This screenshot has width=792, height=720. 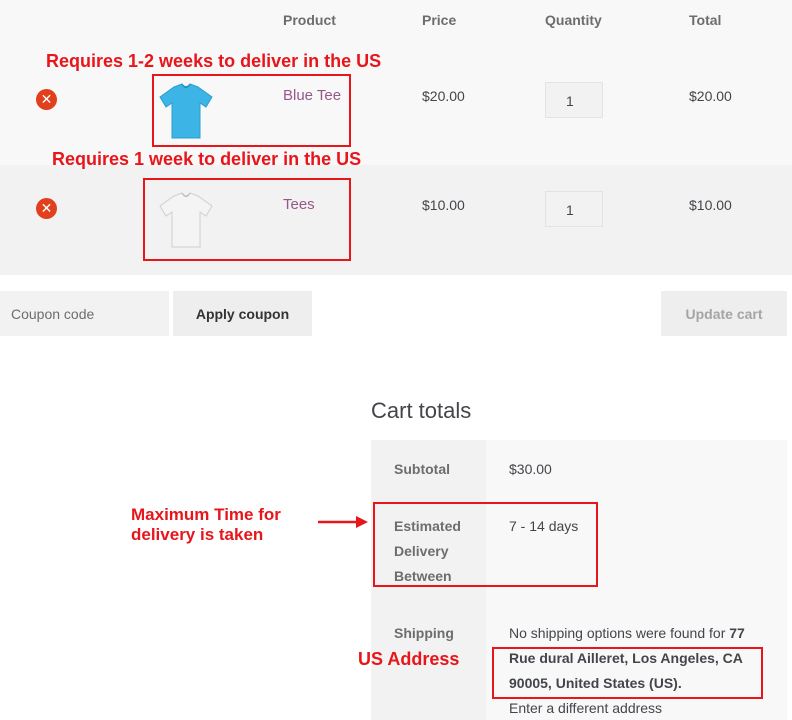 What do you see at coordinates (724, 313) in the screenshot?
I see `update-cart-button: Update cart` at bounding box center [724, 313].